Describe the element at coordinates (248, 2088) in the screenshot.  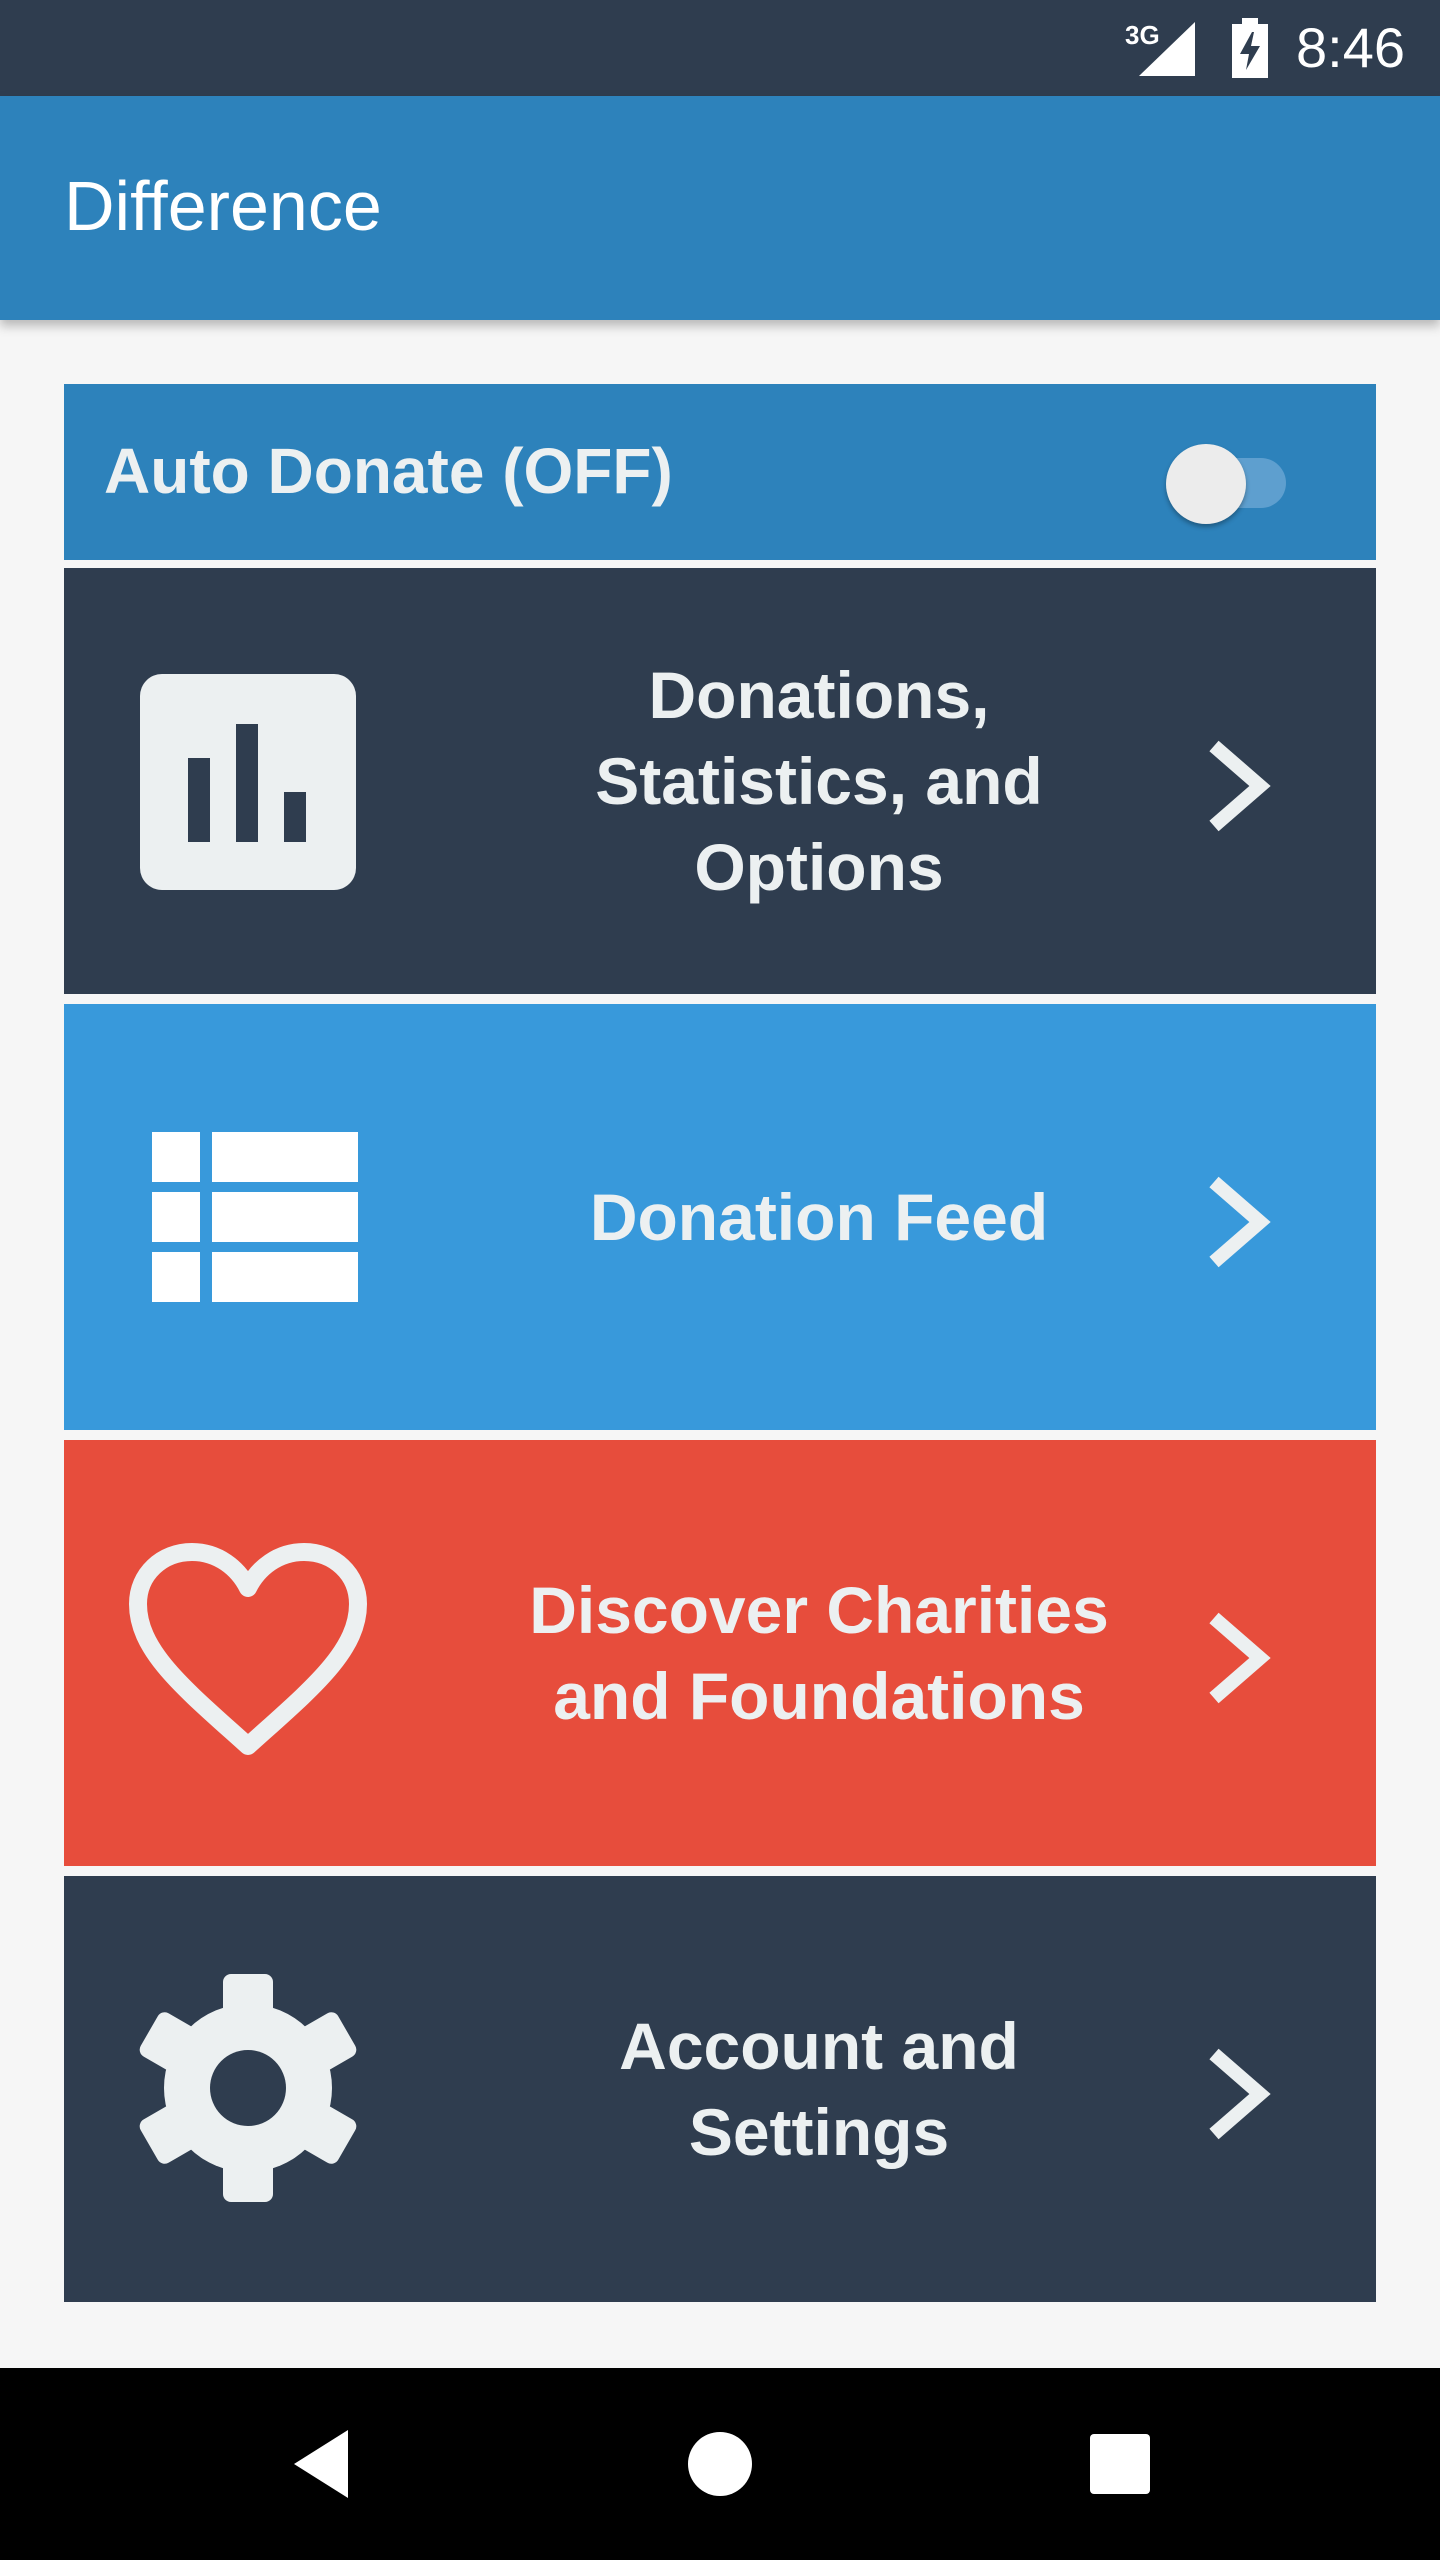
I see `gear-icon` at that location.